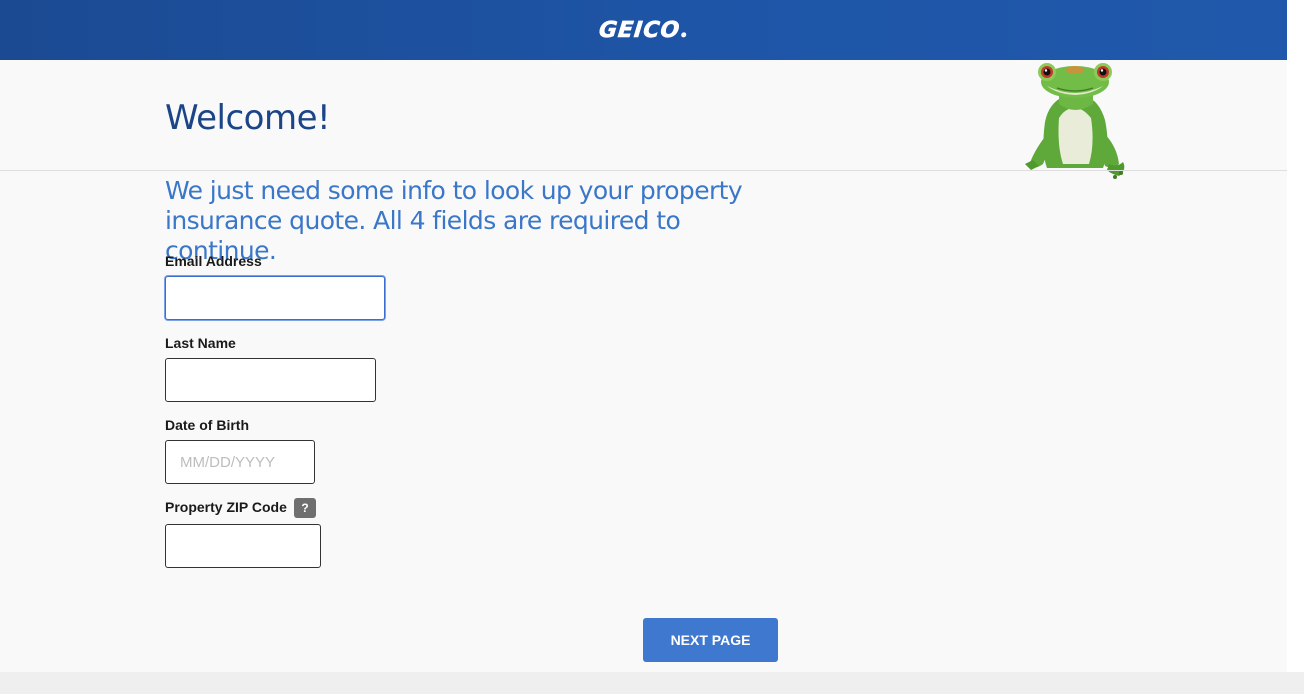 The width and height of the screenshot is (1304, 694). I want to click on email-field, so click(275, 298).